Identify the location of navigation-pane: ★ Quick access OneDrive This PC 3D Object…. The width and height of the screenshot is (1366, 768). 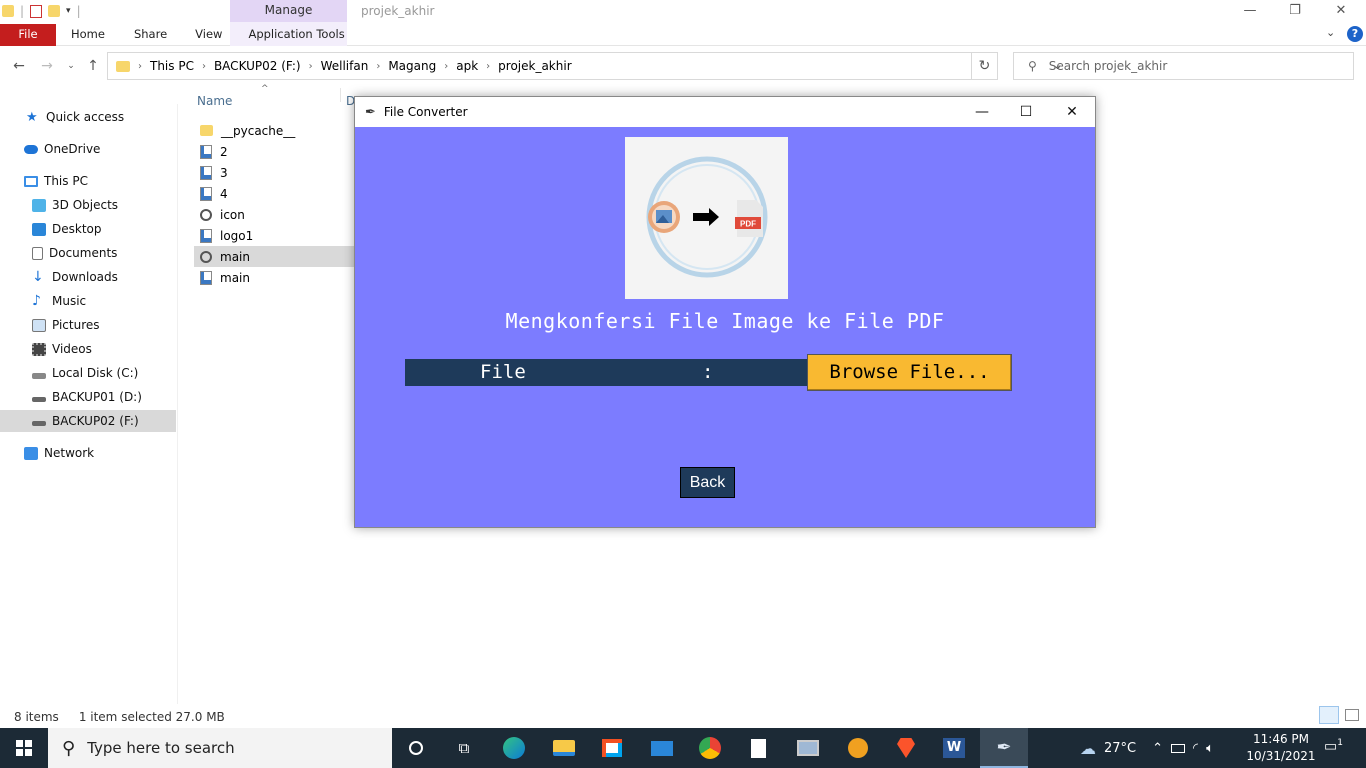
(89, 404).